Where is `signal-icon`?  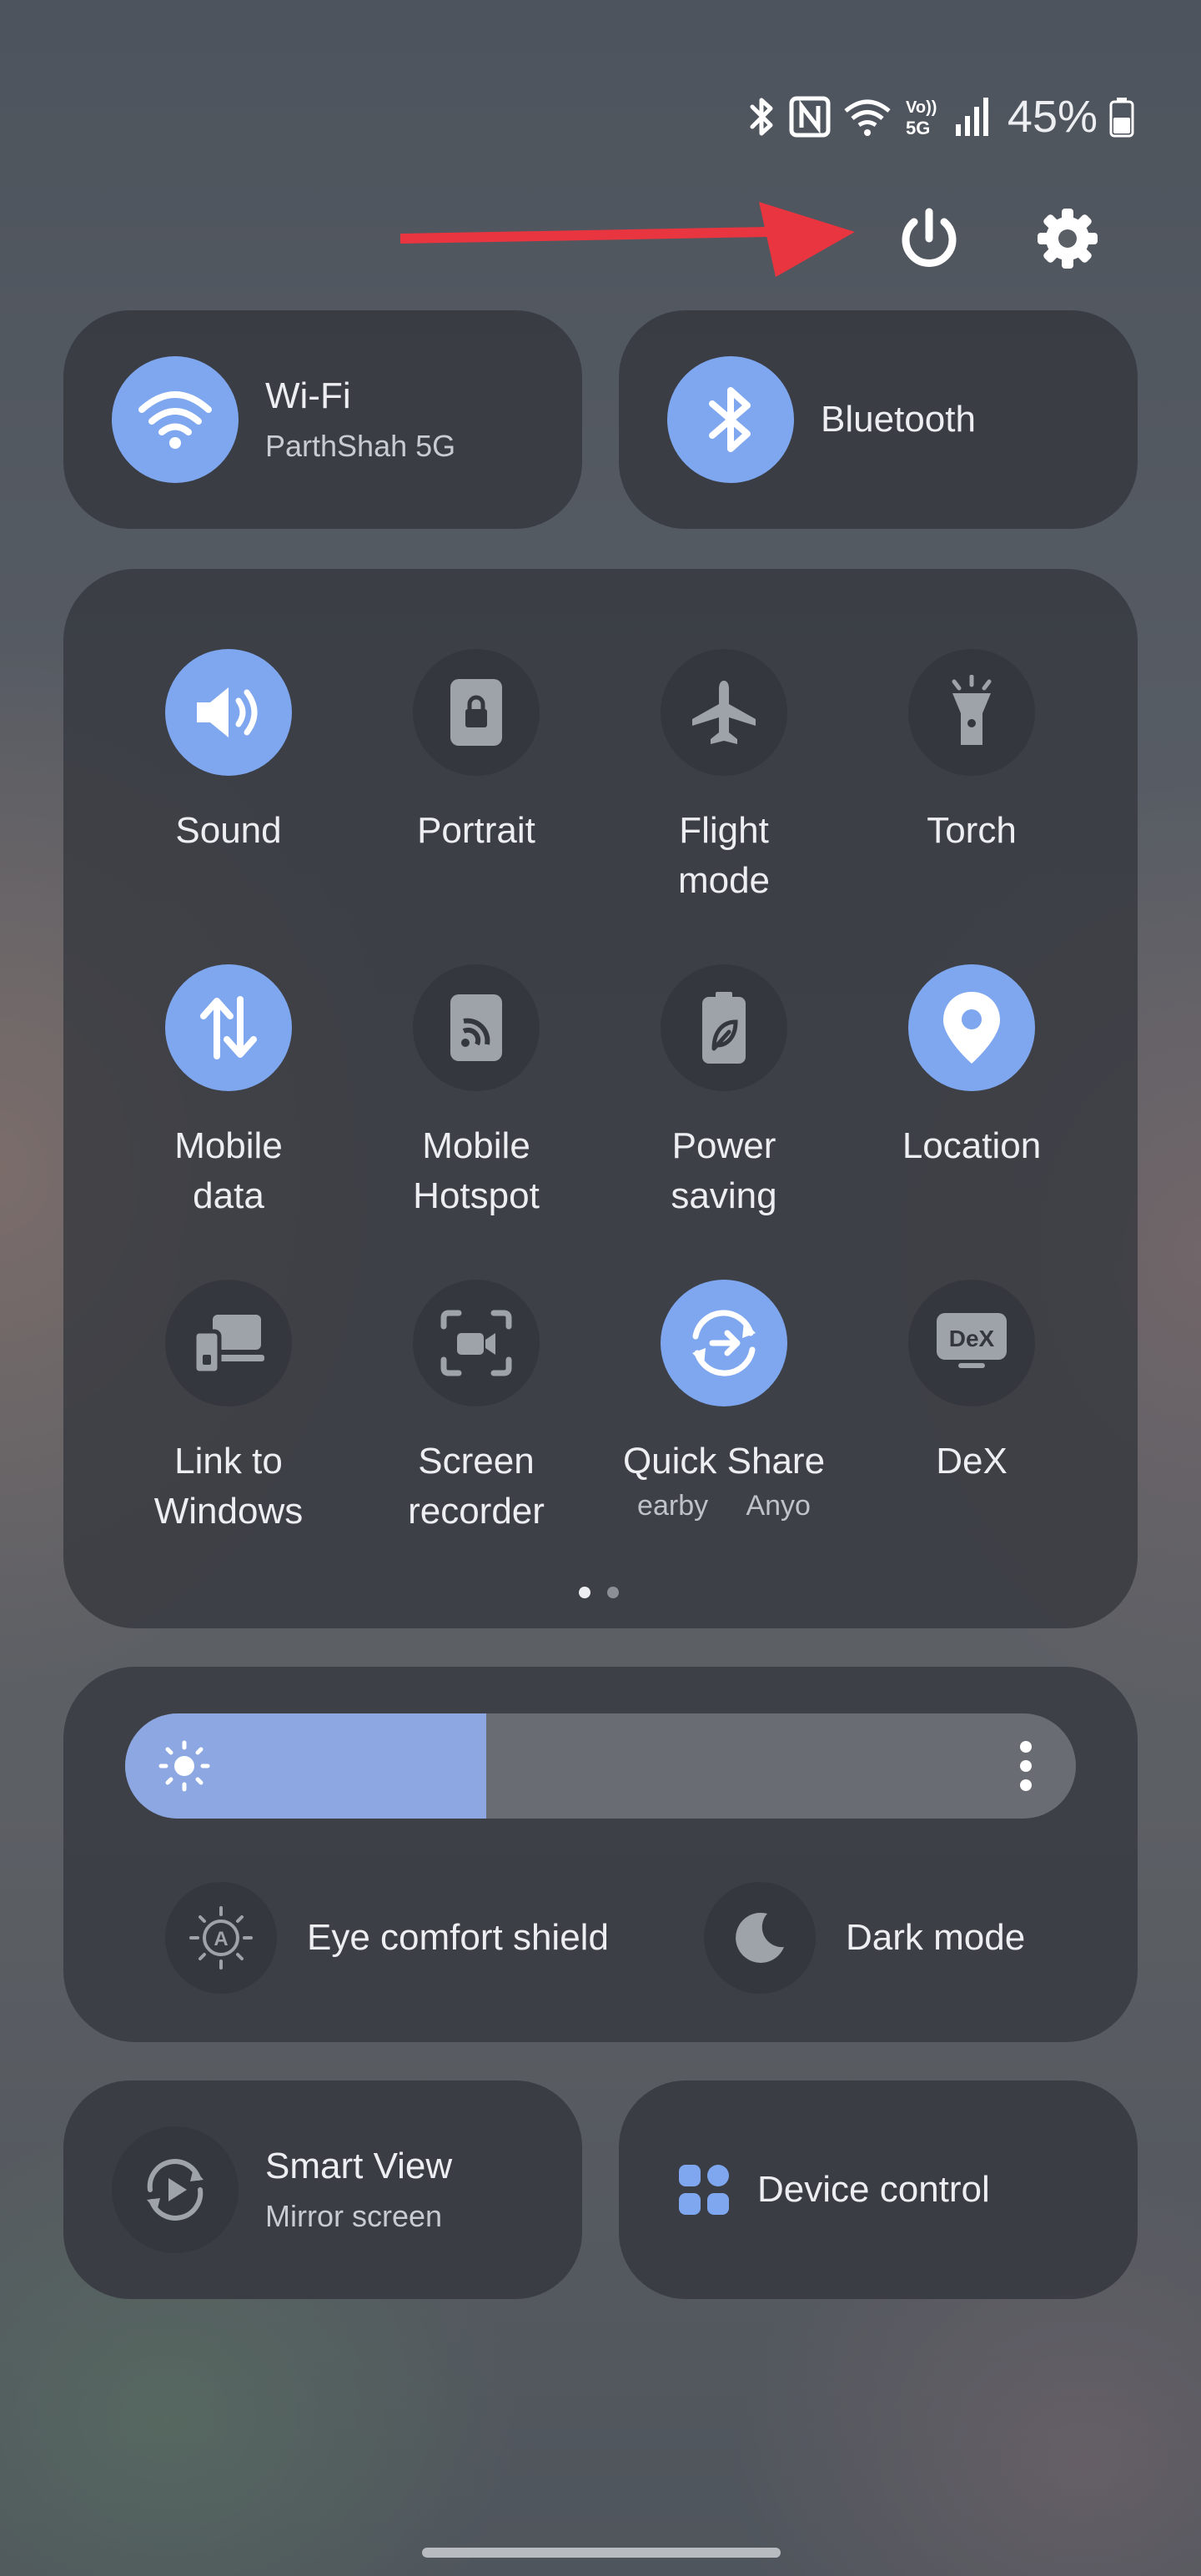
signal-icon is located at coordinates (972, 117).